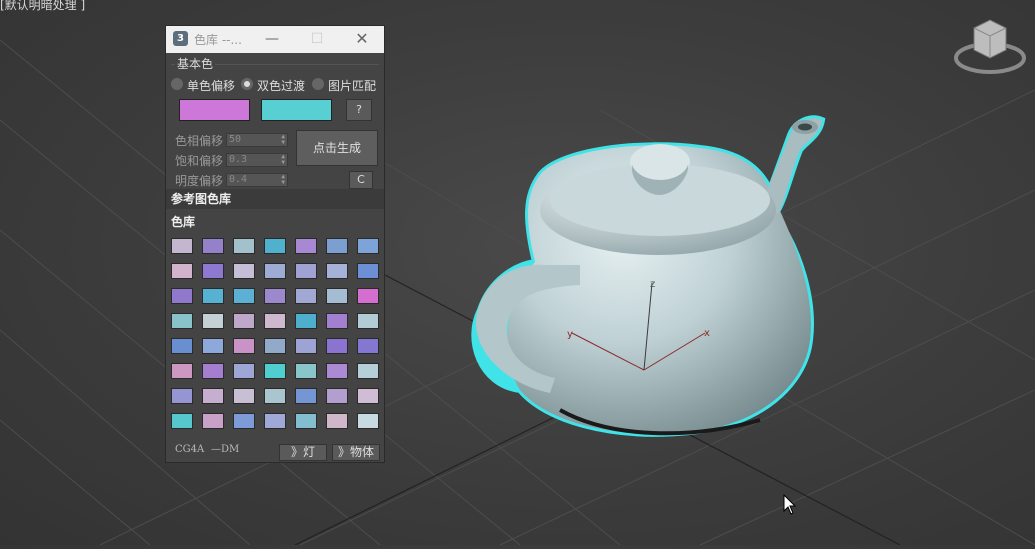 The height and width of the screenshot is (549, 1035). What do you see at coordinates (199, 181) in the screenshot?
I see `brightness-offset-label: 明度偏移` at bounding box center [199, 181].